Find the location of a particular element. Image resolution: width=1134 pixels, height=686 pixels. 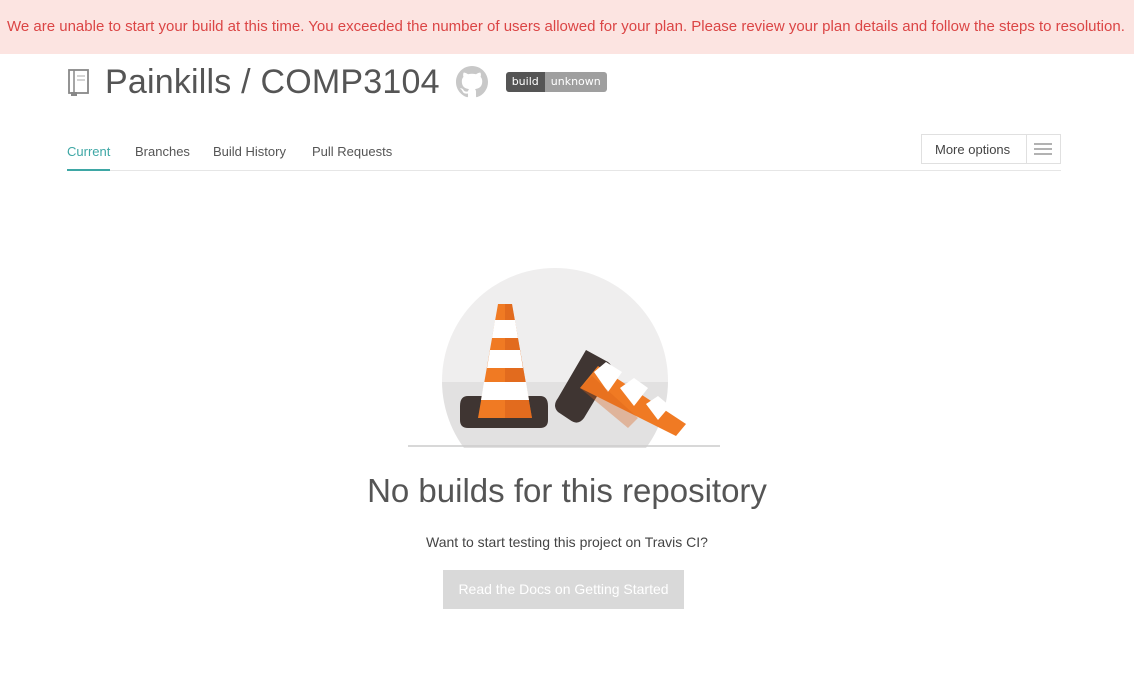

badge-label: build is located at coordinates (525, 82).